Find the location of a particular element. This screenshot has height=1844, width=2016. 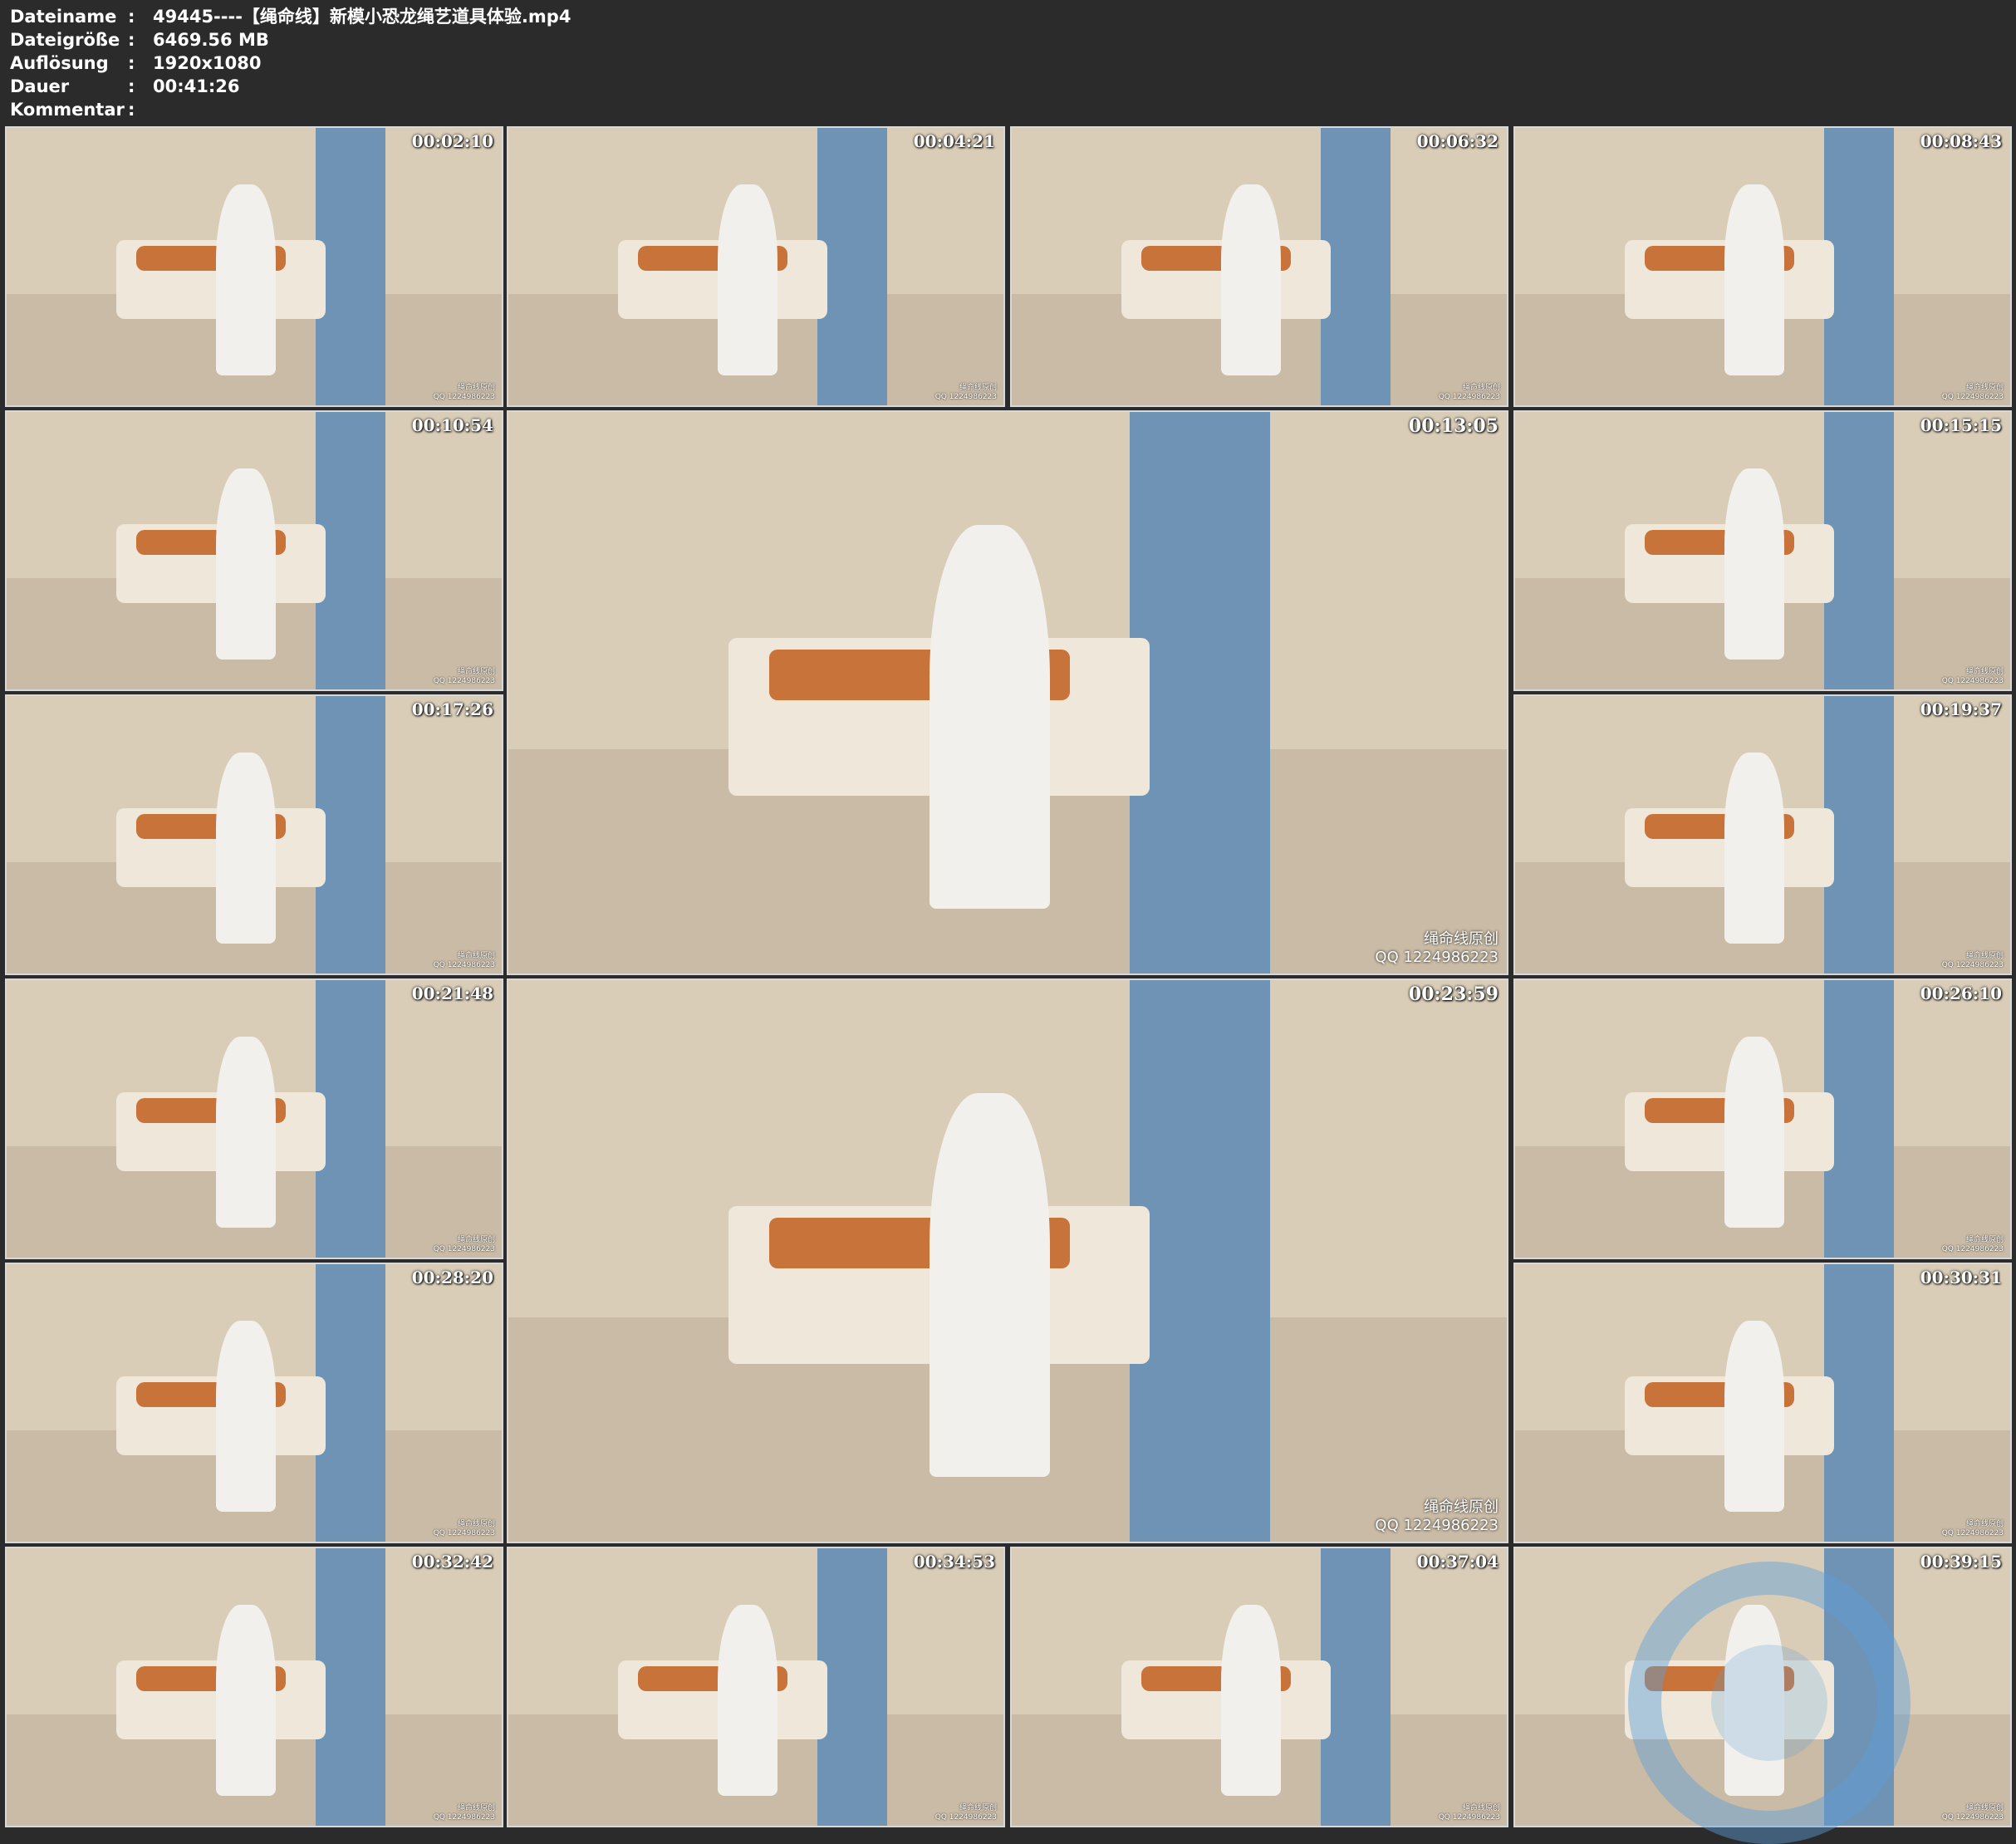

filesize-value: 6469.56 MB is located at coordinates (211, 40).